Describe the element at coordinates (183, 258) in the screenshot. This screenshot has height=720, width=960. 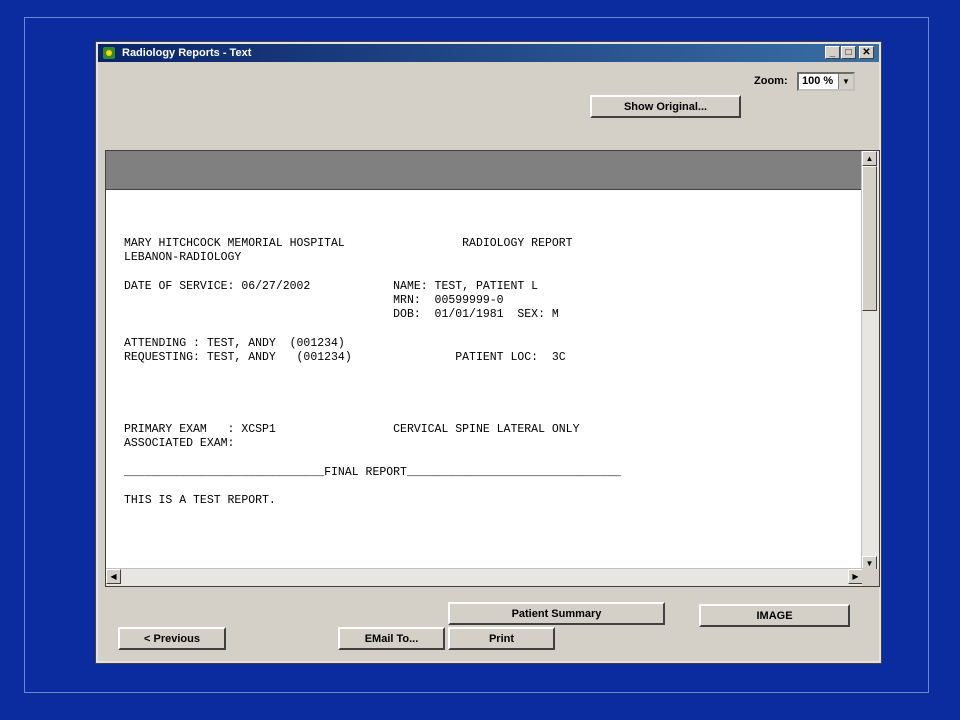
I see `report-line: LEBANON-RADIOLOGY` at that location.